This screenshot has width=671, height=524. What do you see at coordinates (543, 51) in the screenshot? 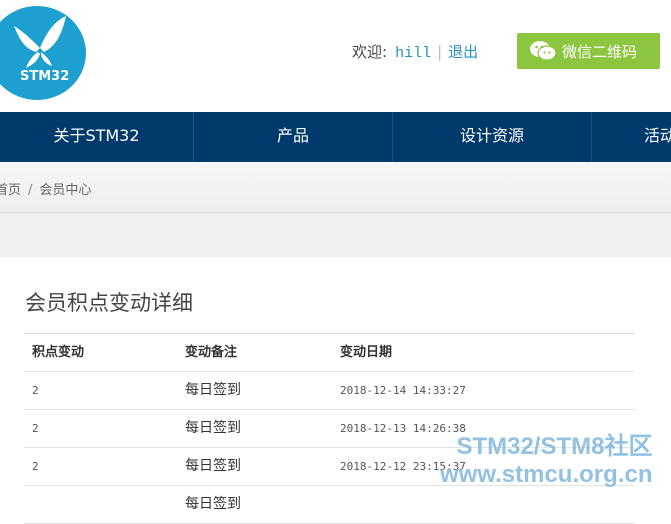
I see `wechat-icon` at bounding box center [543, 51].